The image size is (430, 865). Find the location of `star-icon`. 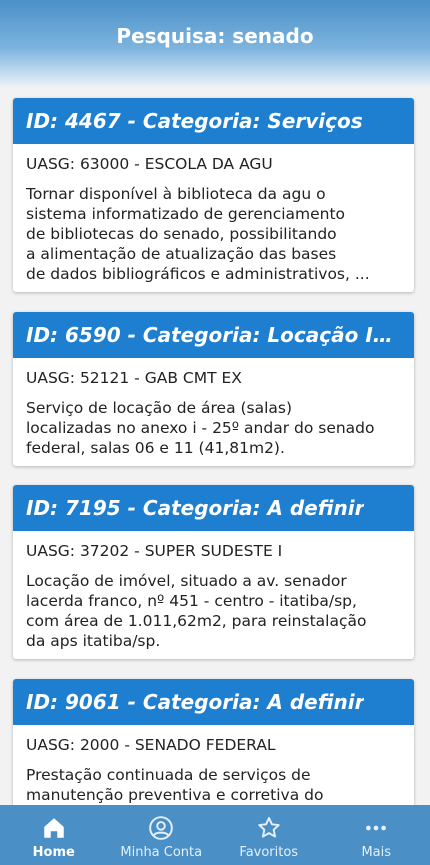

star-icon is located at coordinates (269, 827).